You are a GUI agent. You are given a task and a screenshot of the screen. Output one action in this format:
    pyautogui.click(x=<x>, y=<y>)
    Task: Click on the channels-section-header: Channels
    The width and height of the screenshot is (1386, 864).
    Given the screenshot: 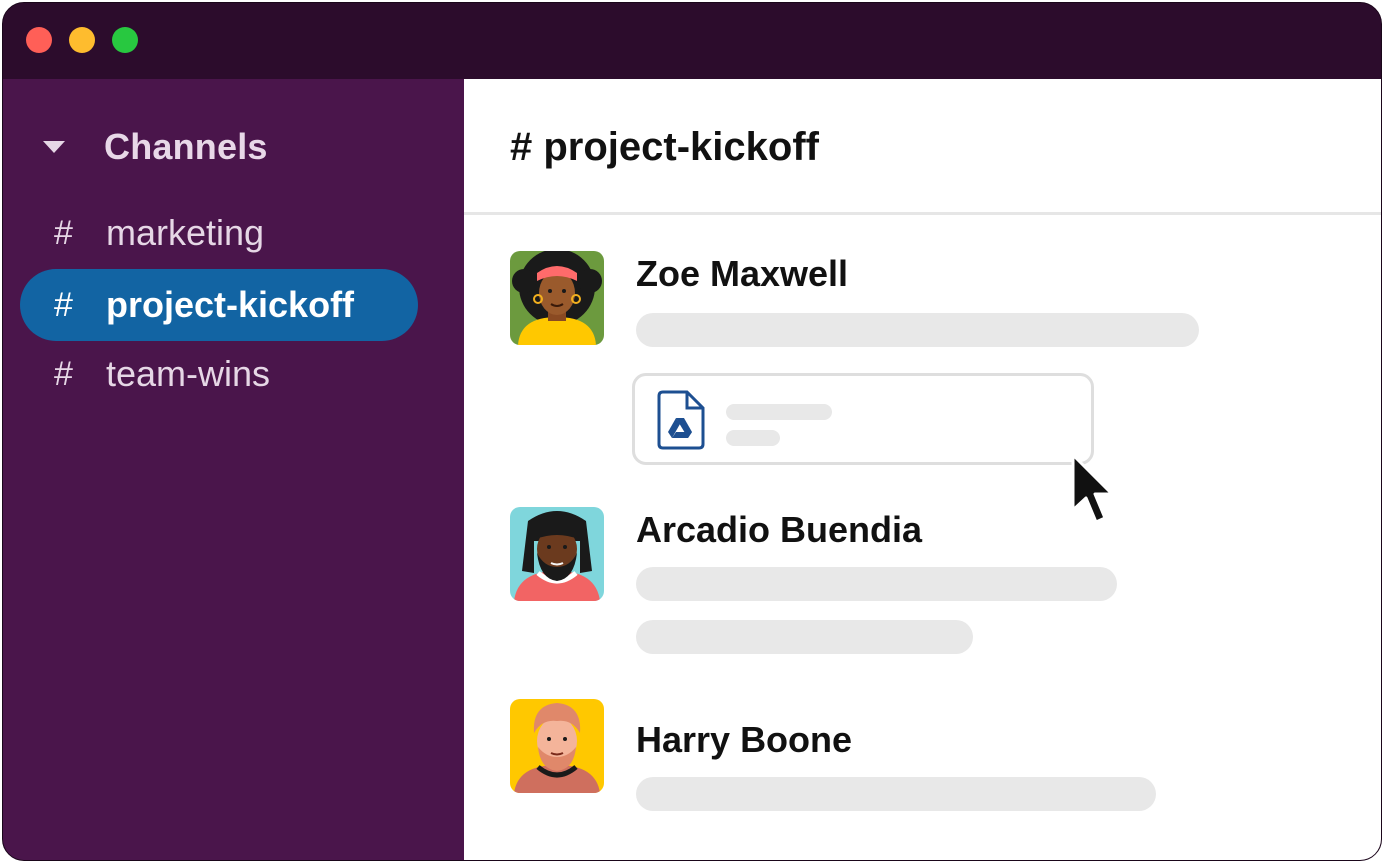 What is the action you would take?
    pyautogui.click(x=155, y=147)
    